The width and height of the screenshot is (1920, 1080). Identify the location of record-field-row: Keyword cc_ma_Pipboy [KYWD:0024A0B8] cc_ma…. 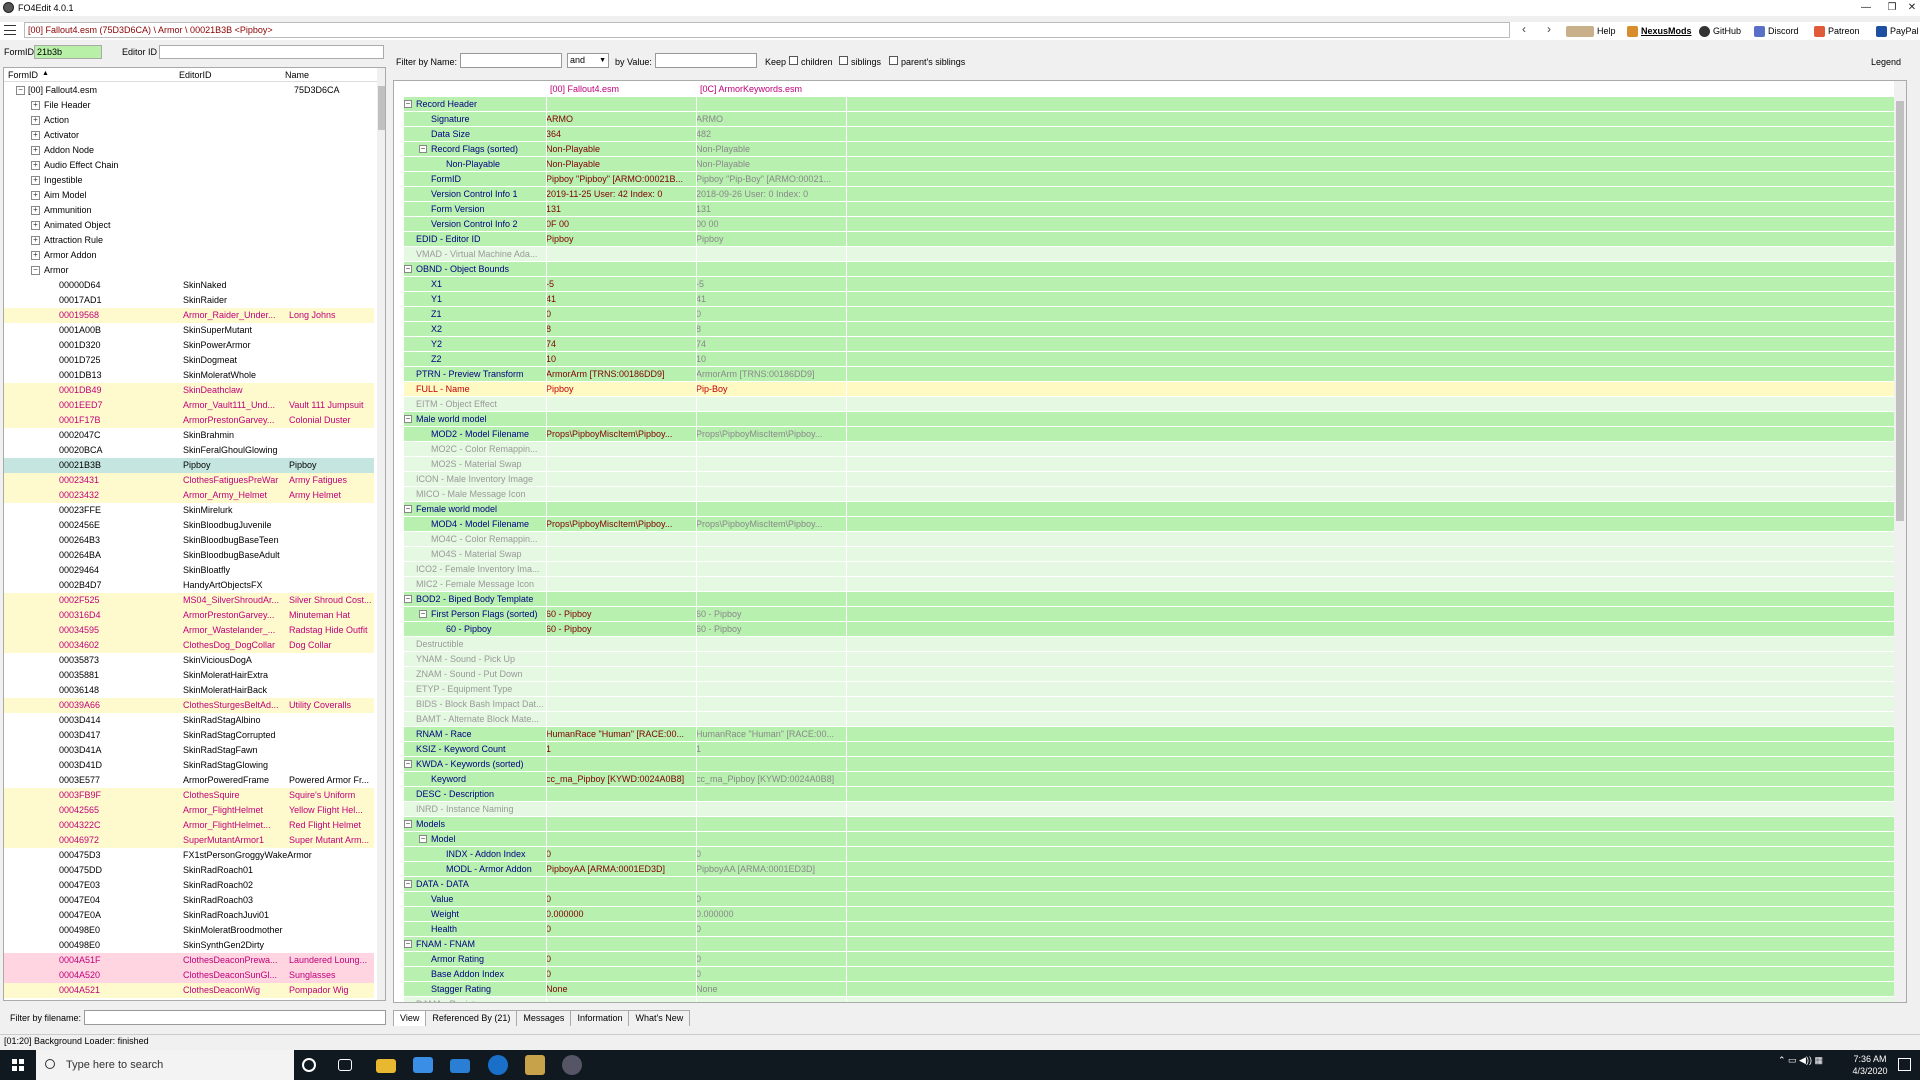
(1150, 779).